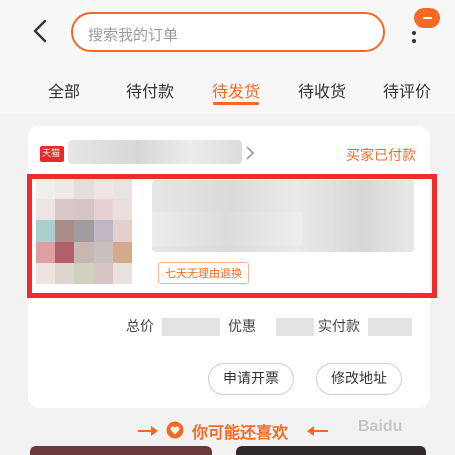 Image resolution: width=455 pixels, height=455 pixels. I want to click on back-arrow-icon, so click(41, 31).